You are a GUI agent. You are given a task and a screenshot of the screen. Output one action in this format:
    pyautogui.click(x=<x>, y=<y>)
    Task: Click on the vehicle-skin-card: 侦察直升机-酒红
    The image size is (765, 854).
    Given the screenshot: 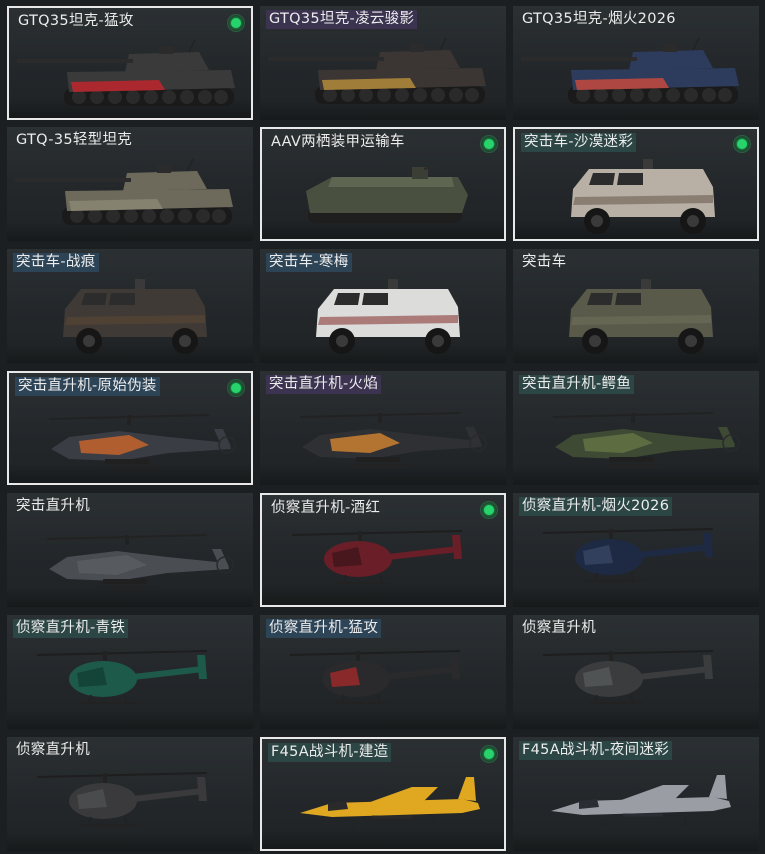 What is the action you would take?
    pyautogui.click(x=383, y=550)
    